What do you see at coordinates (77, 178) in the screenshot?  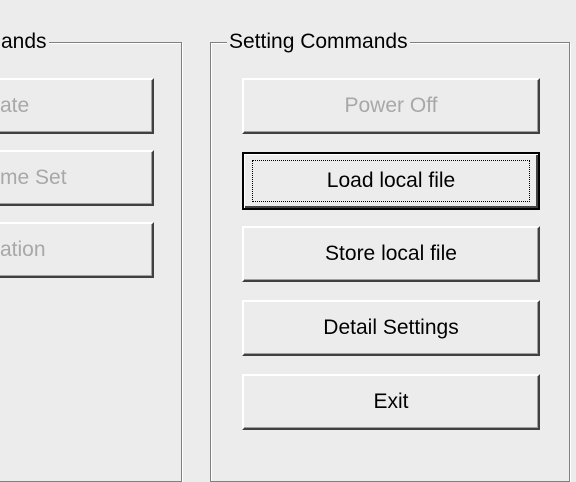 I see `left-button-2: me Set` at bounding box center [77, 178].